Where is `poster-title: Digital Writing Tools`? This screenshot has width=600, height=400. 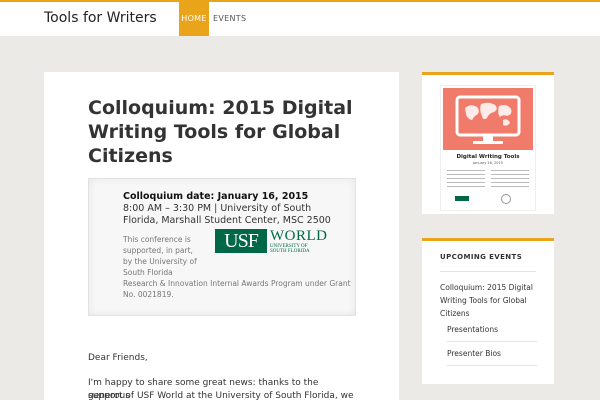 poster-title: Digital Writing Tools is located at coordinates (488, 157).